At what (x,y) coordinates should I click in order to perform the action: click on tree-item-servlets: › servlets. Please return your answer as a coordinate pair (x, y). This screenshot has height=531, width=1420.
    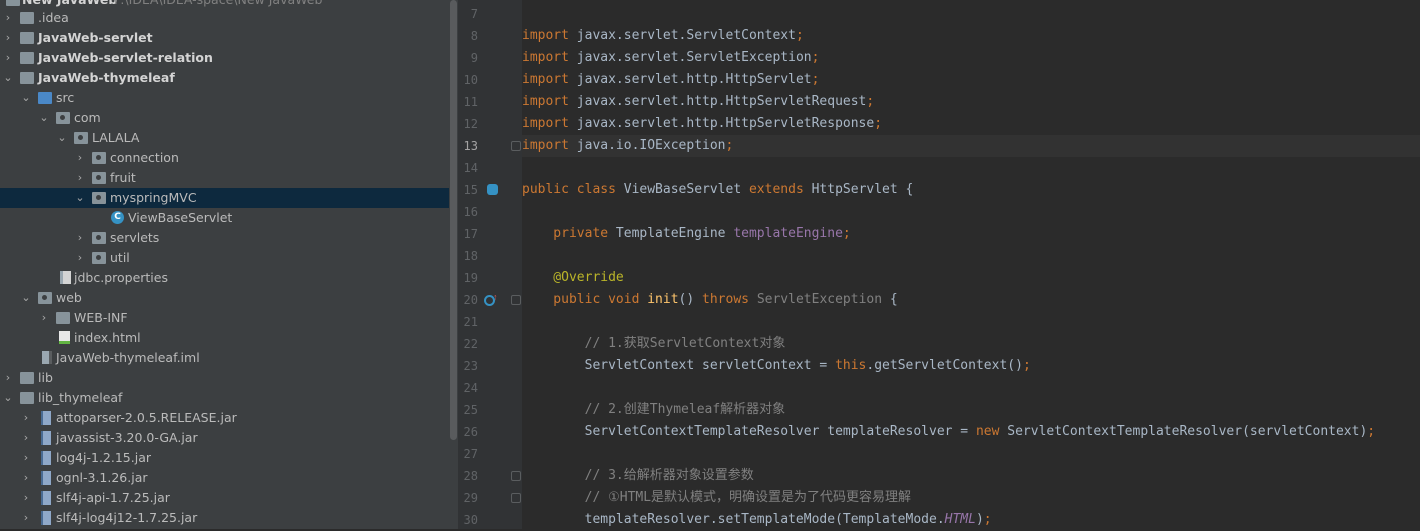
    Looking at the image, I should click on (224, 238).